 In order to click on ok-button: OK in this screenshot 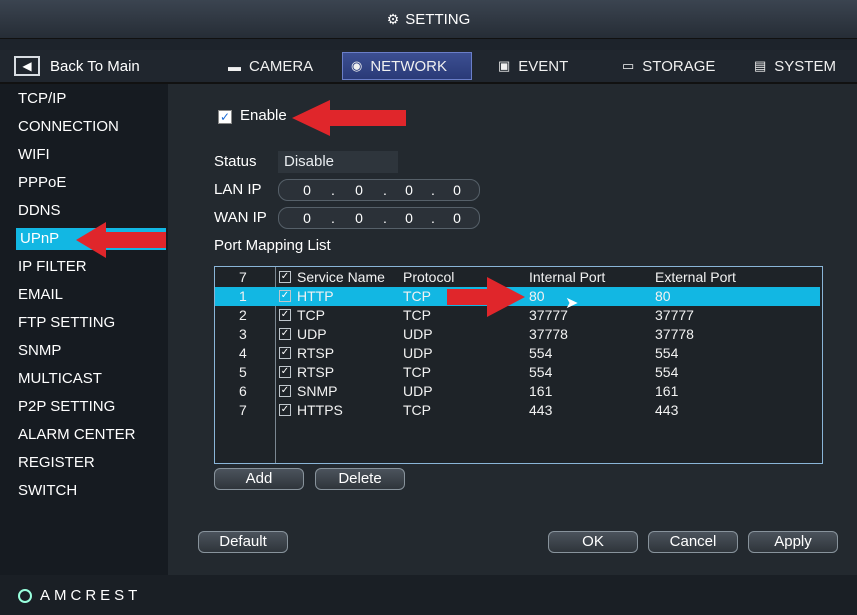, I will do `click(593, 542)`.